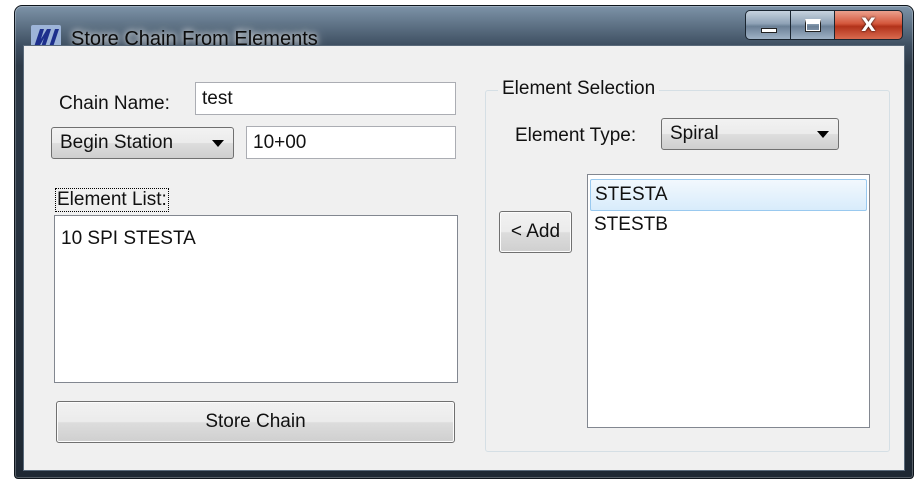  Describe the element at coordinates (750, 134) in the screenshot. I see `element-type-combo: Spiral` at that location.